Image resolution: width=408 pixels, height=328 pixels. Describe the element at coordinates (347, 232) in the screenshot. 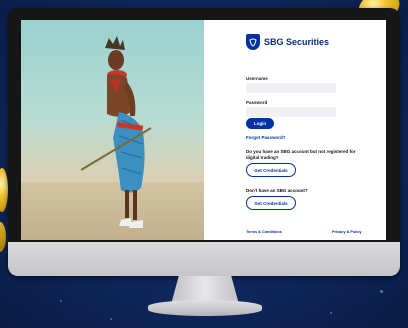

I see `privacy-link: Privacy & Policy` at that location.